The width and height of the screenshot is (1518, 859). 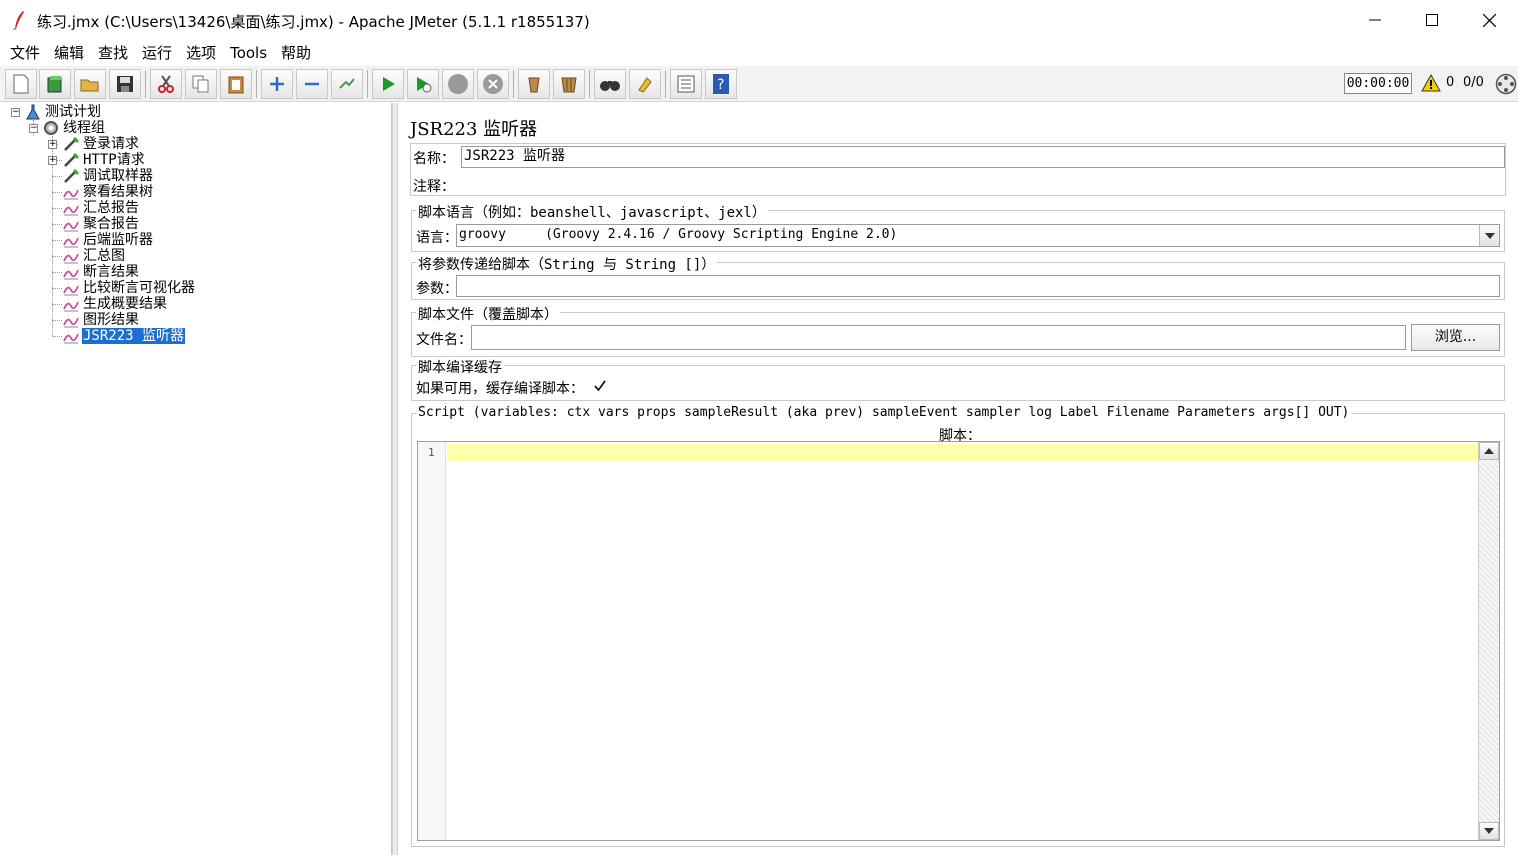 I want to click on minimize-icon, so click(x=1375, y=20).